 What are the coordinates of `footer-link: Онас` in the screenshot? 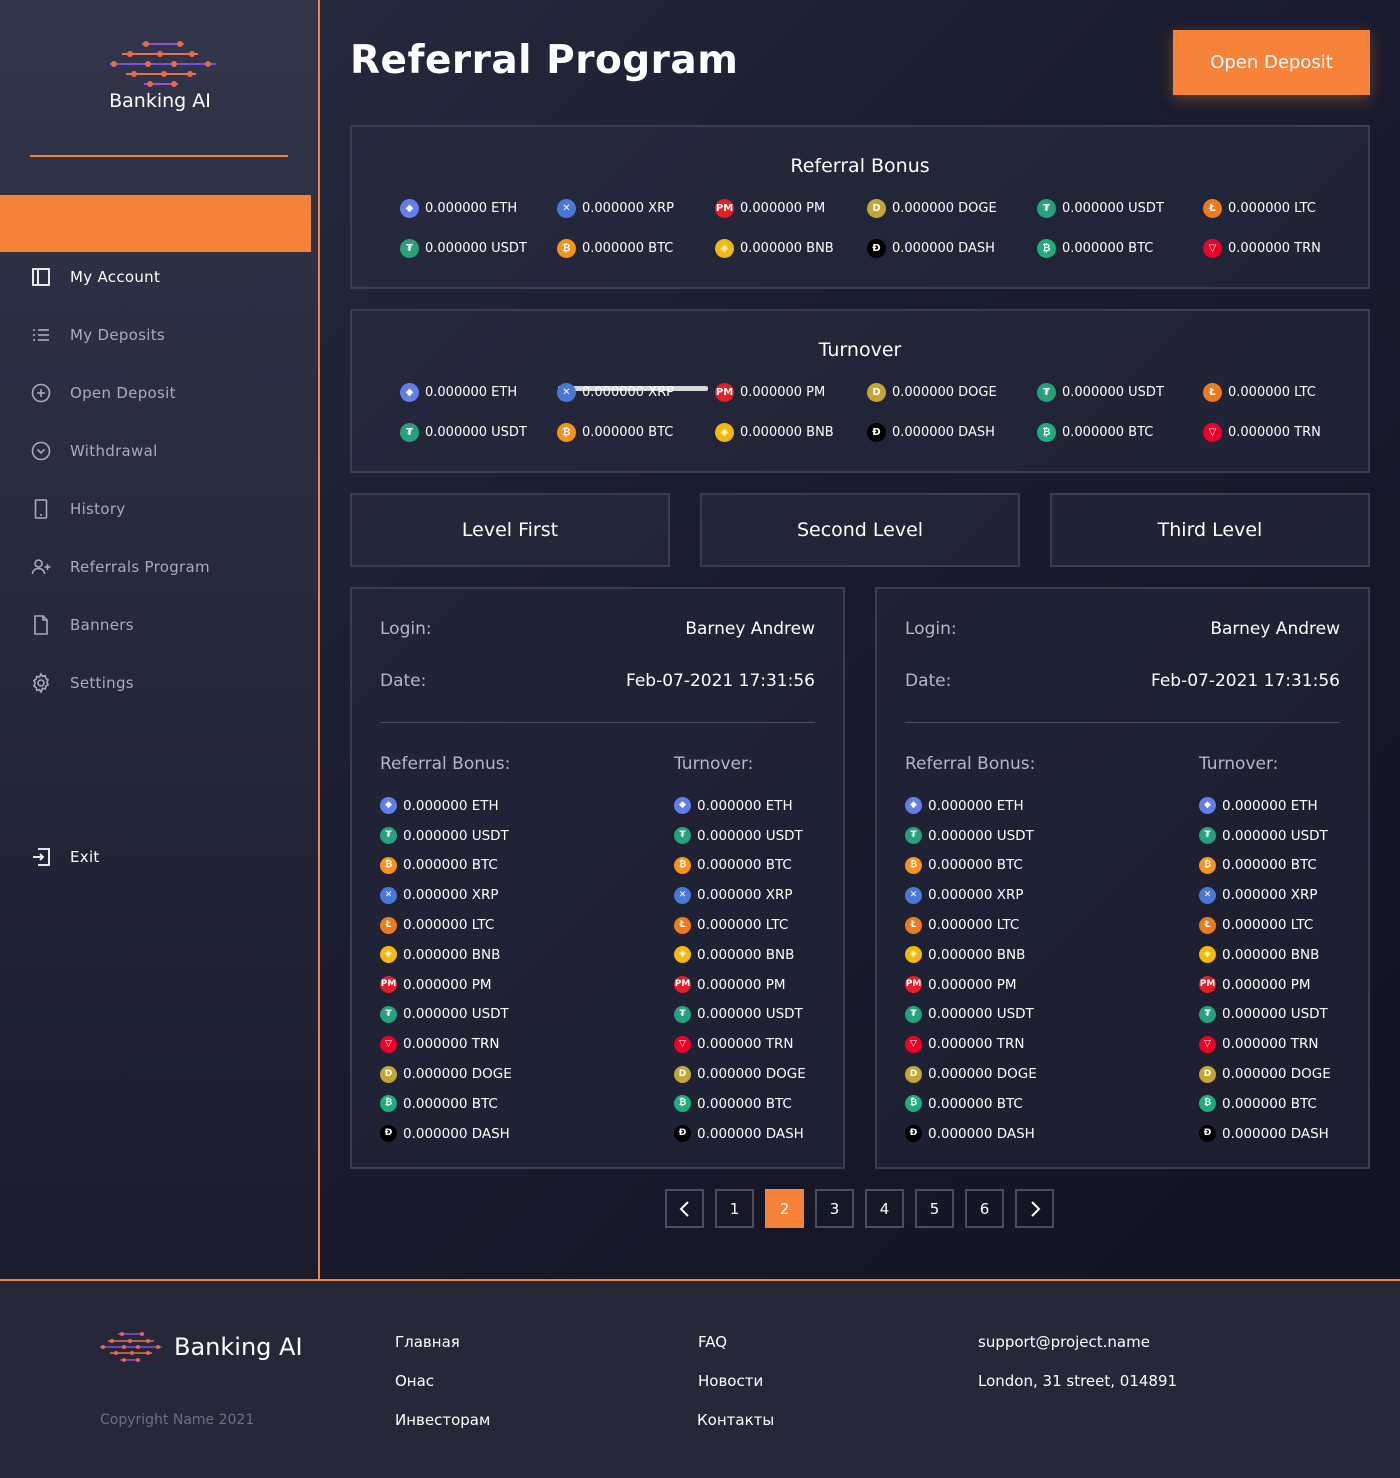 It's located at (414, 1381).